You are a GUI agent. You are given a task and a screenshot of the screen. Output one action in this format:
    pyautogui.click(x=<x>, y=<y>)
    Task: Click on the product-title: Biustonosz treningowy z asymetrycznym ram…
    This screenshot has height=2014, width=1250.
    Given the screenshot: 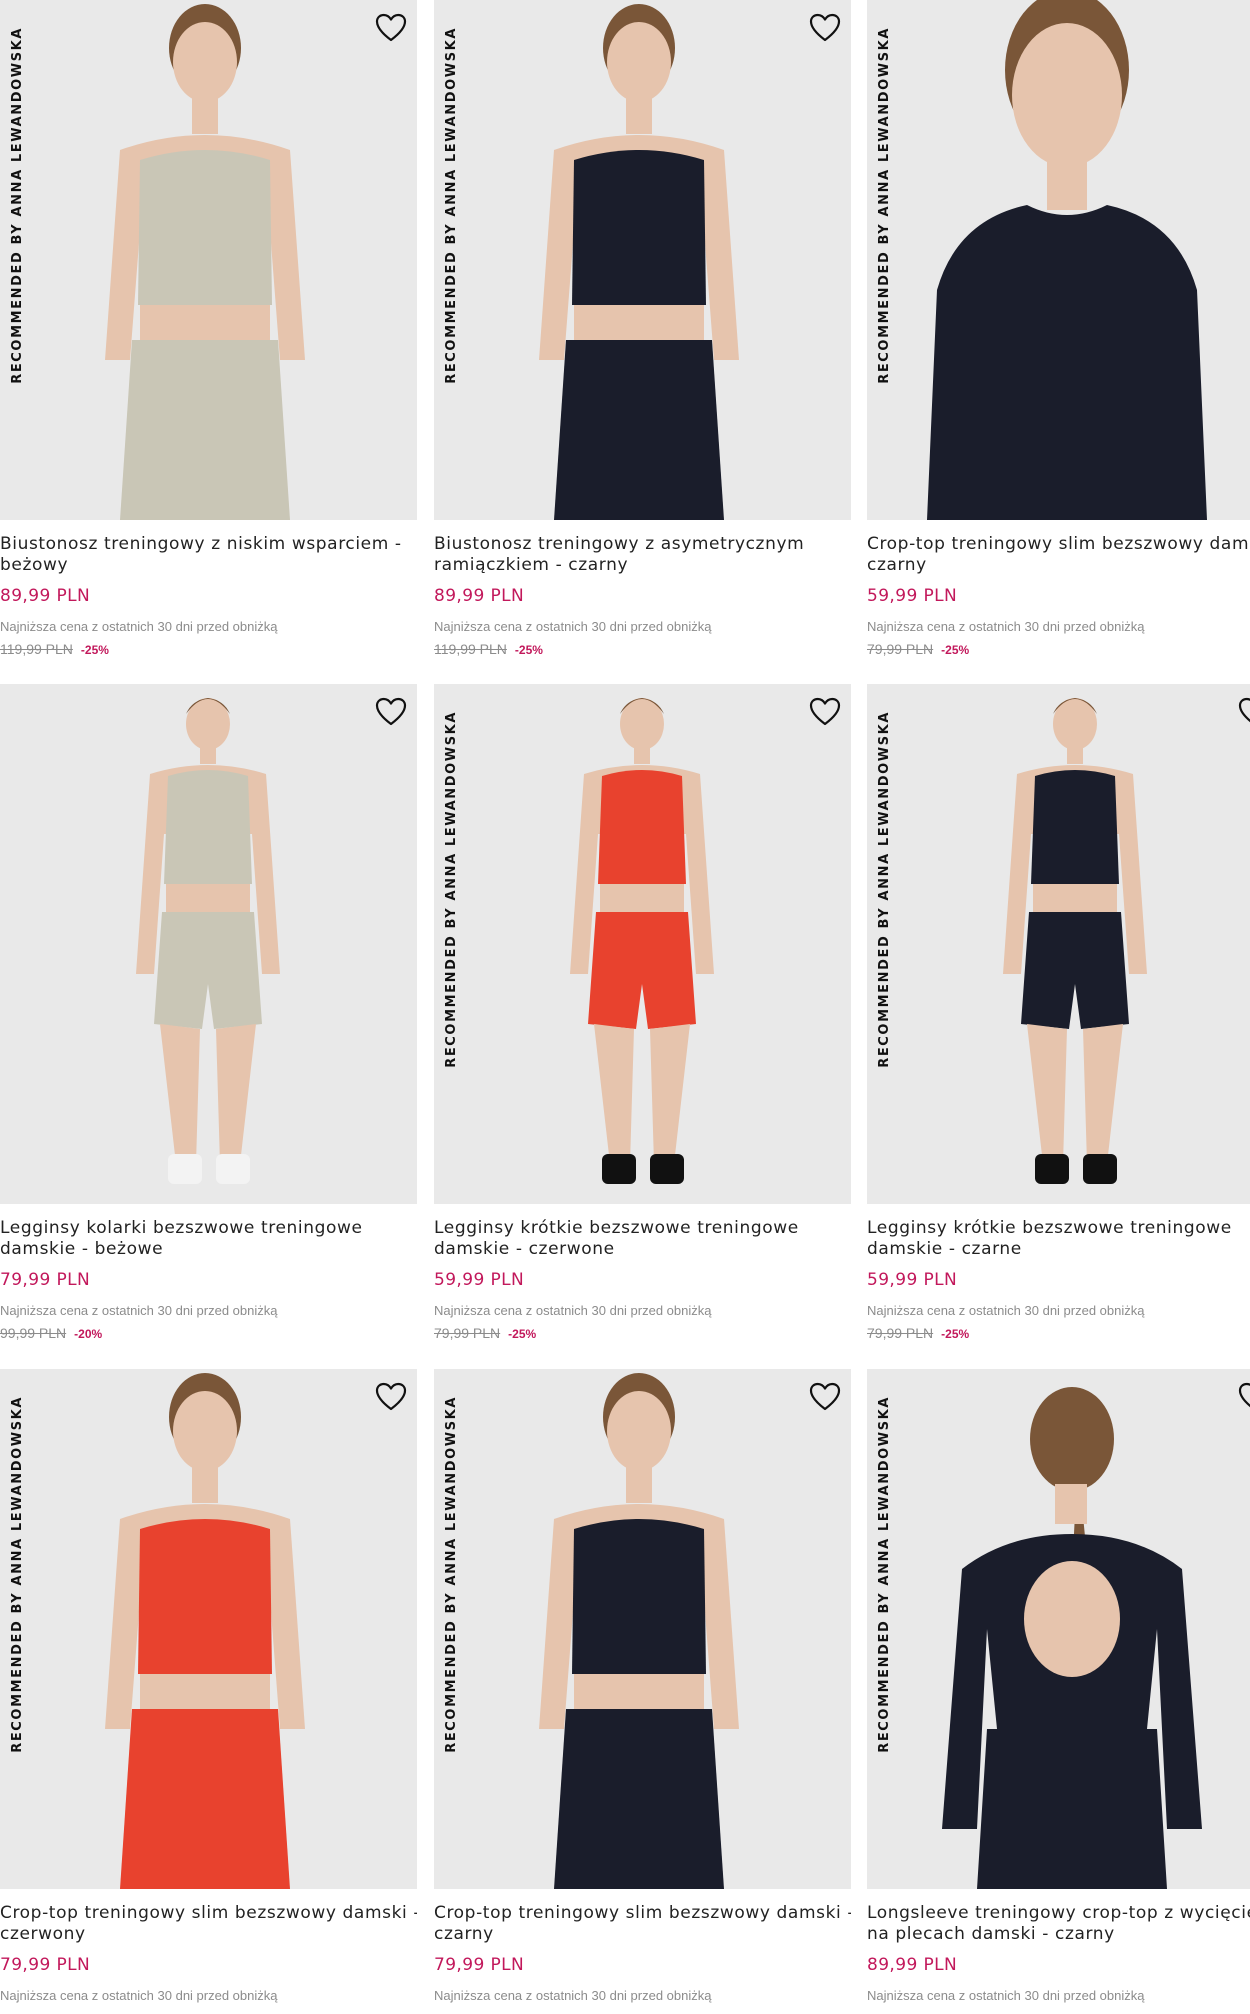 What is the action you would take?
    pyautogui.click(x=642, y=555)
    